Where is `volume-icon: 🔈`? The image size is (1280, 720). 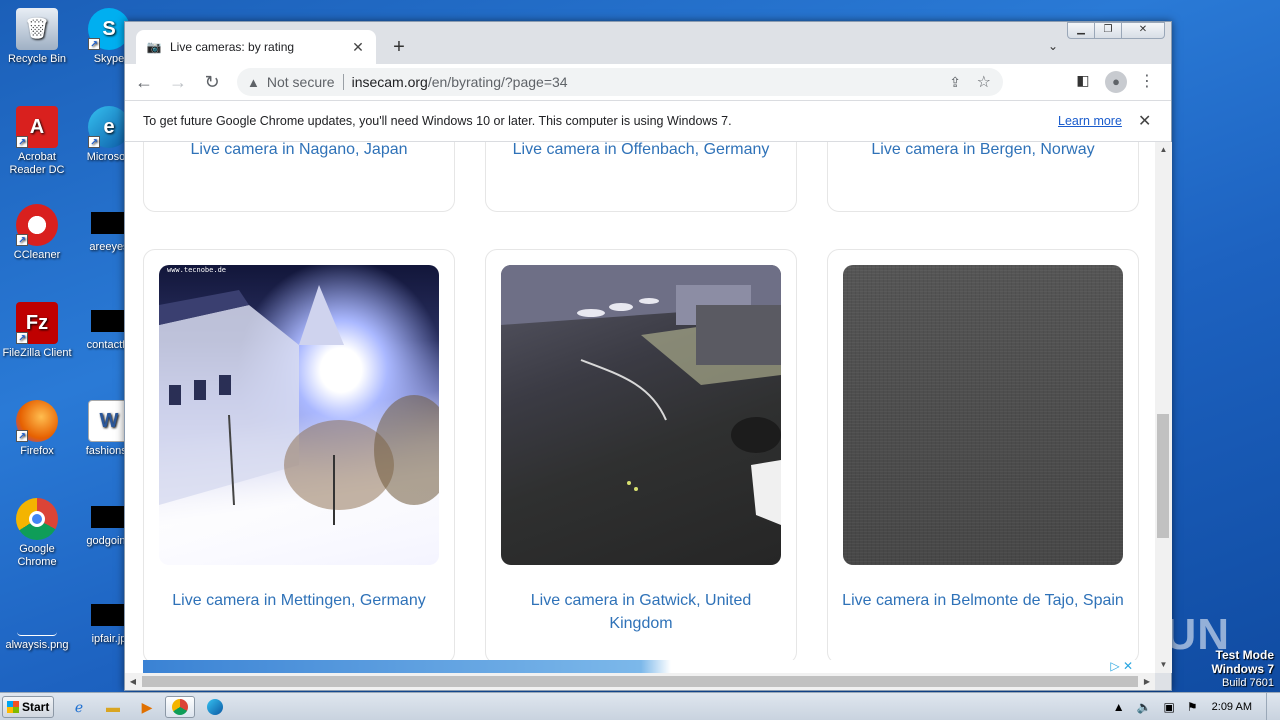
volume-icon: 🔈 is located at coordinates (1144, 707).